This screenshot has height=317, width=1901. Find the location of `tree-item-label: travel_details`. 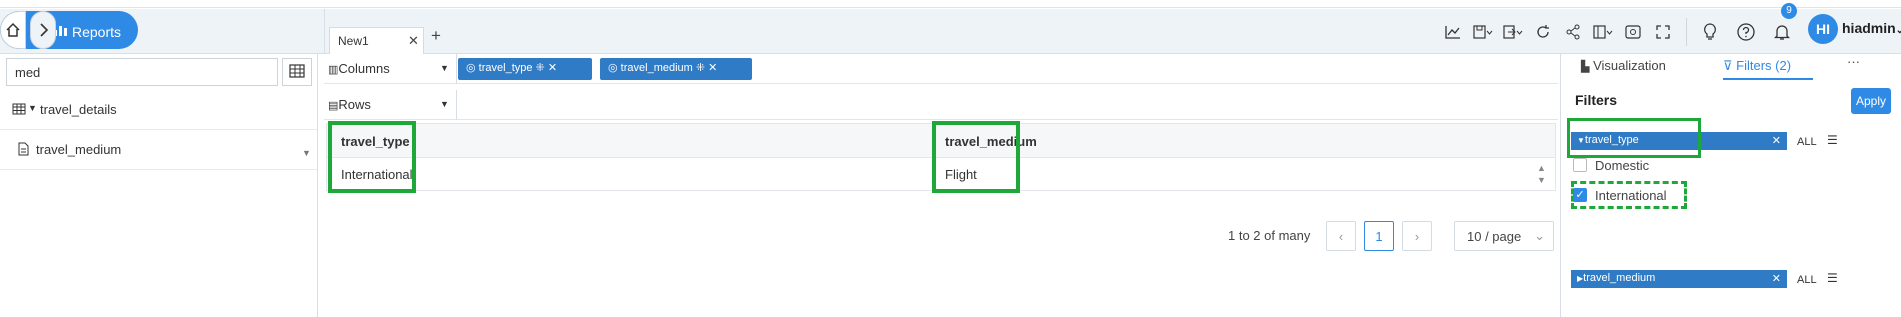

tree-item-label: travel_details is located at coordinates (78, 109).